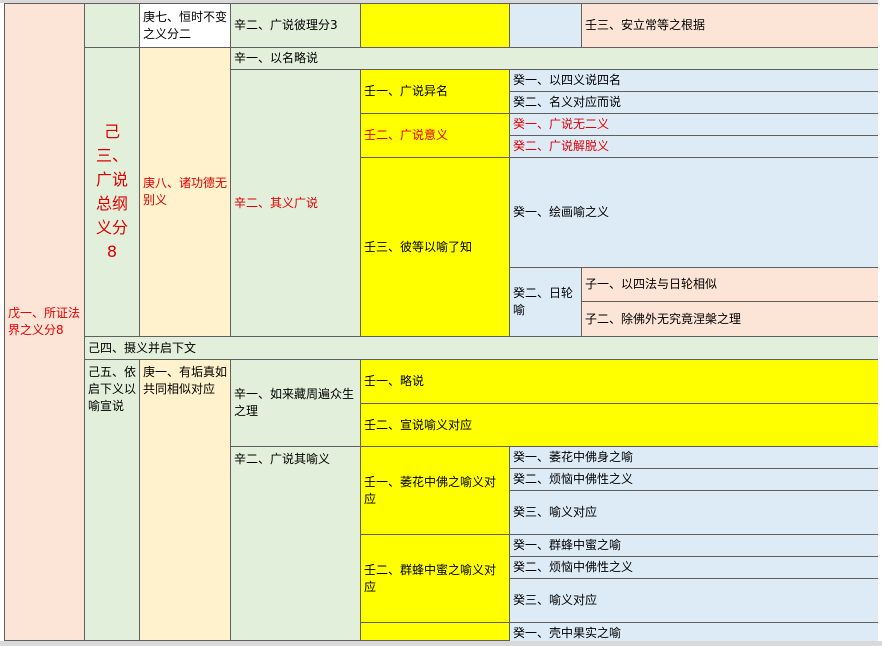  What do you see at coordinates (694, 80) in the screenshot?
I see `cell-gui1-a: 癸一、以四义说四名` at bounding box center [694, 80].